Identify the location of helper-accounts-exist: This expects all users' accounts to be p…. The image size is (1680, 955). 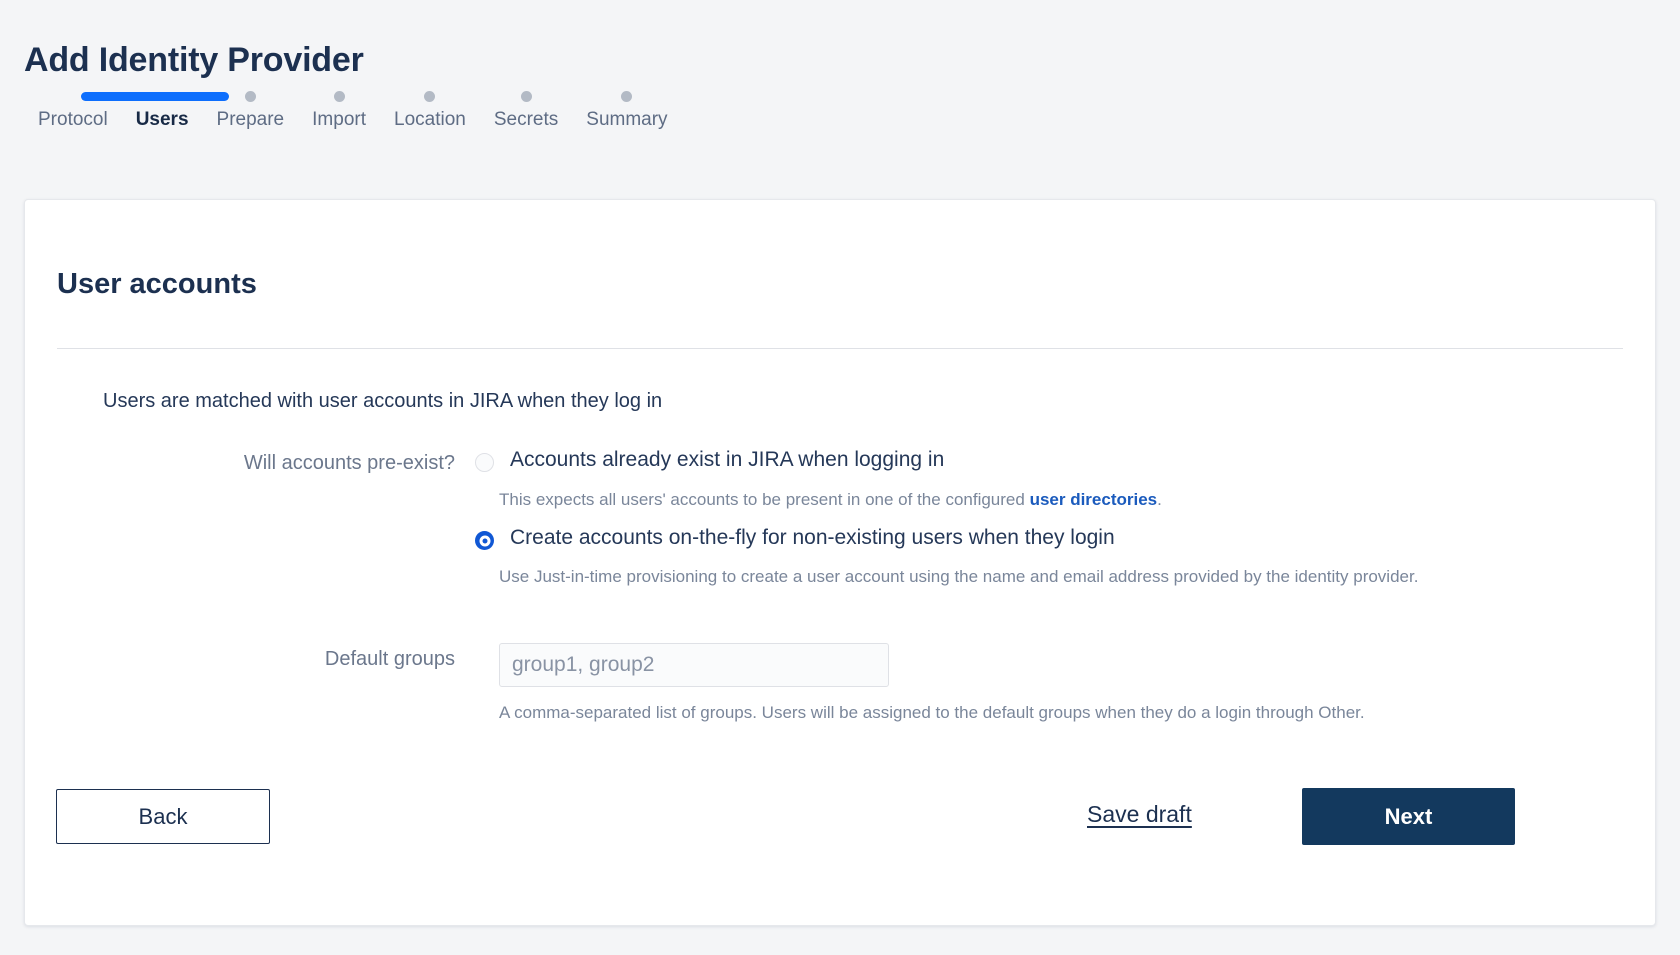
(830, 500).